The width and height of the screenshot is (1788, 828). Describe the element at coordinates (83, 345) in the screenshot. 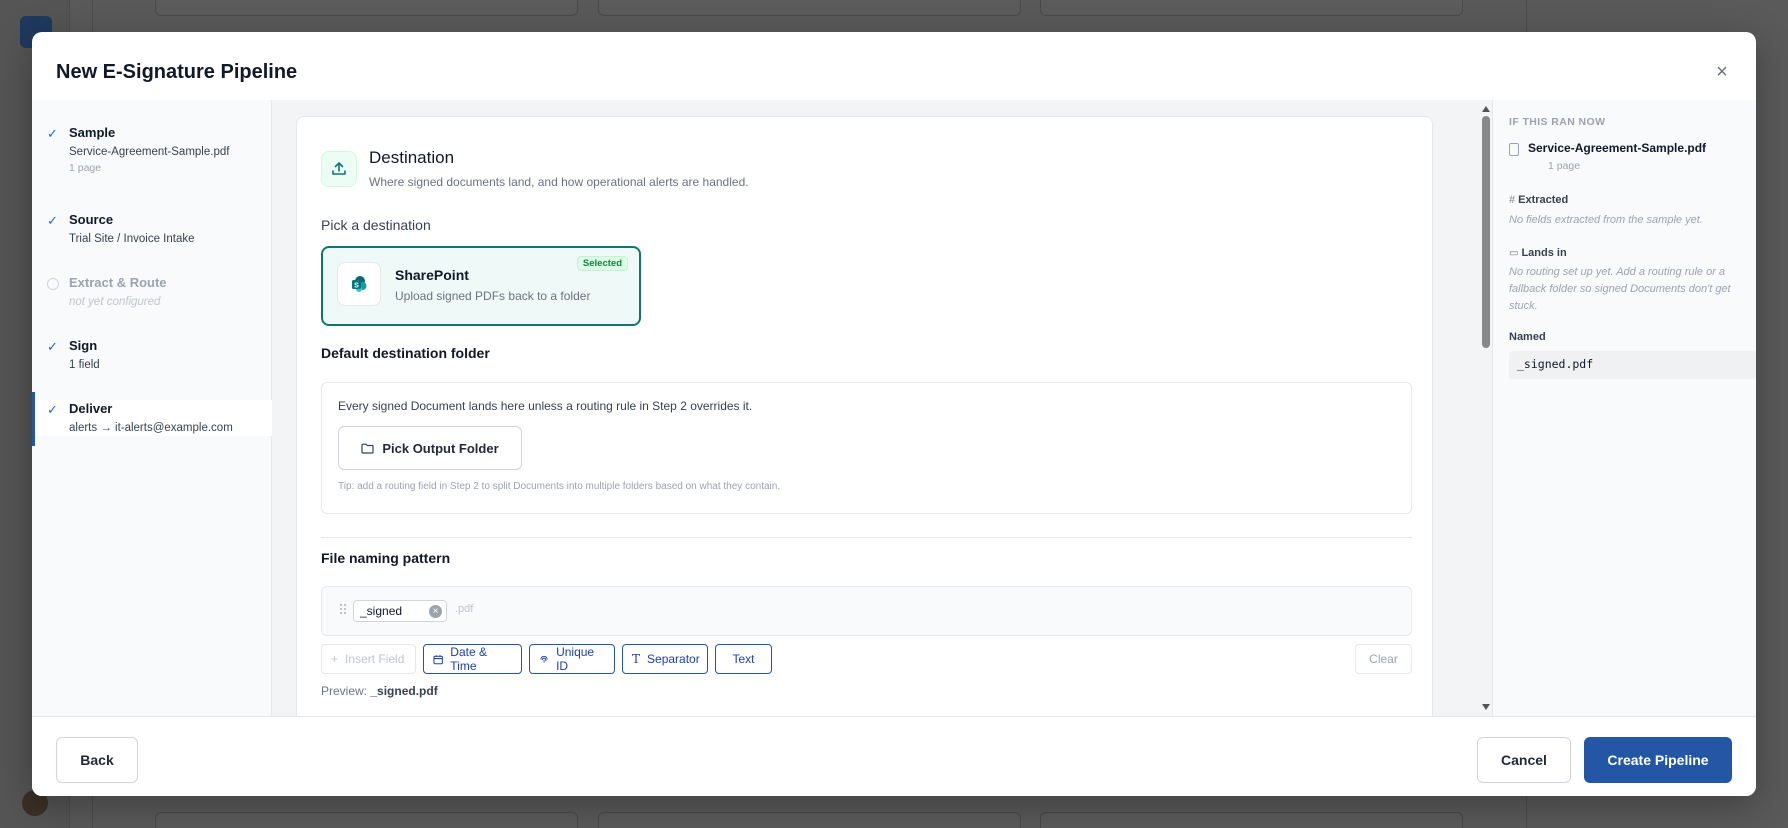

I see `step-title: Sign` at that location.